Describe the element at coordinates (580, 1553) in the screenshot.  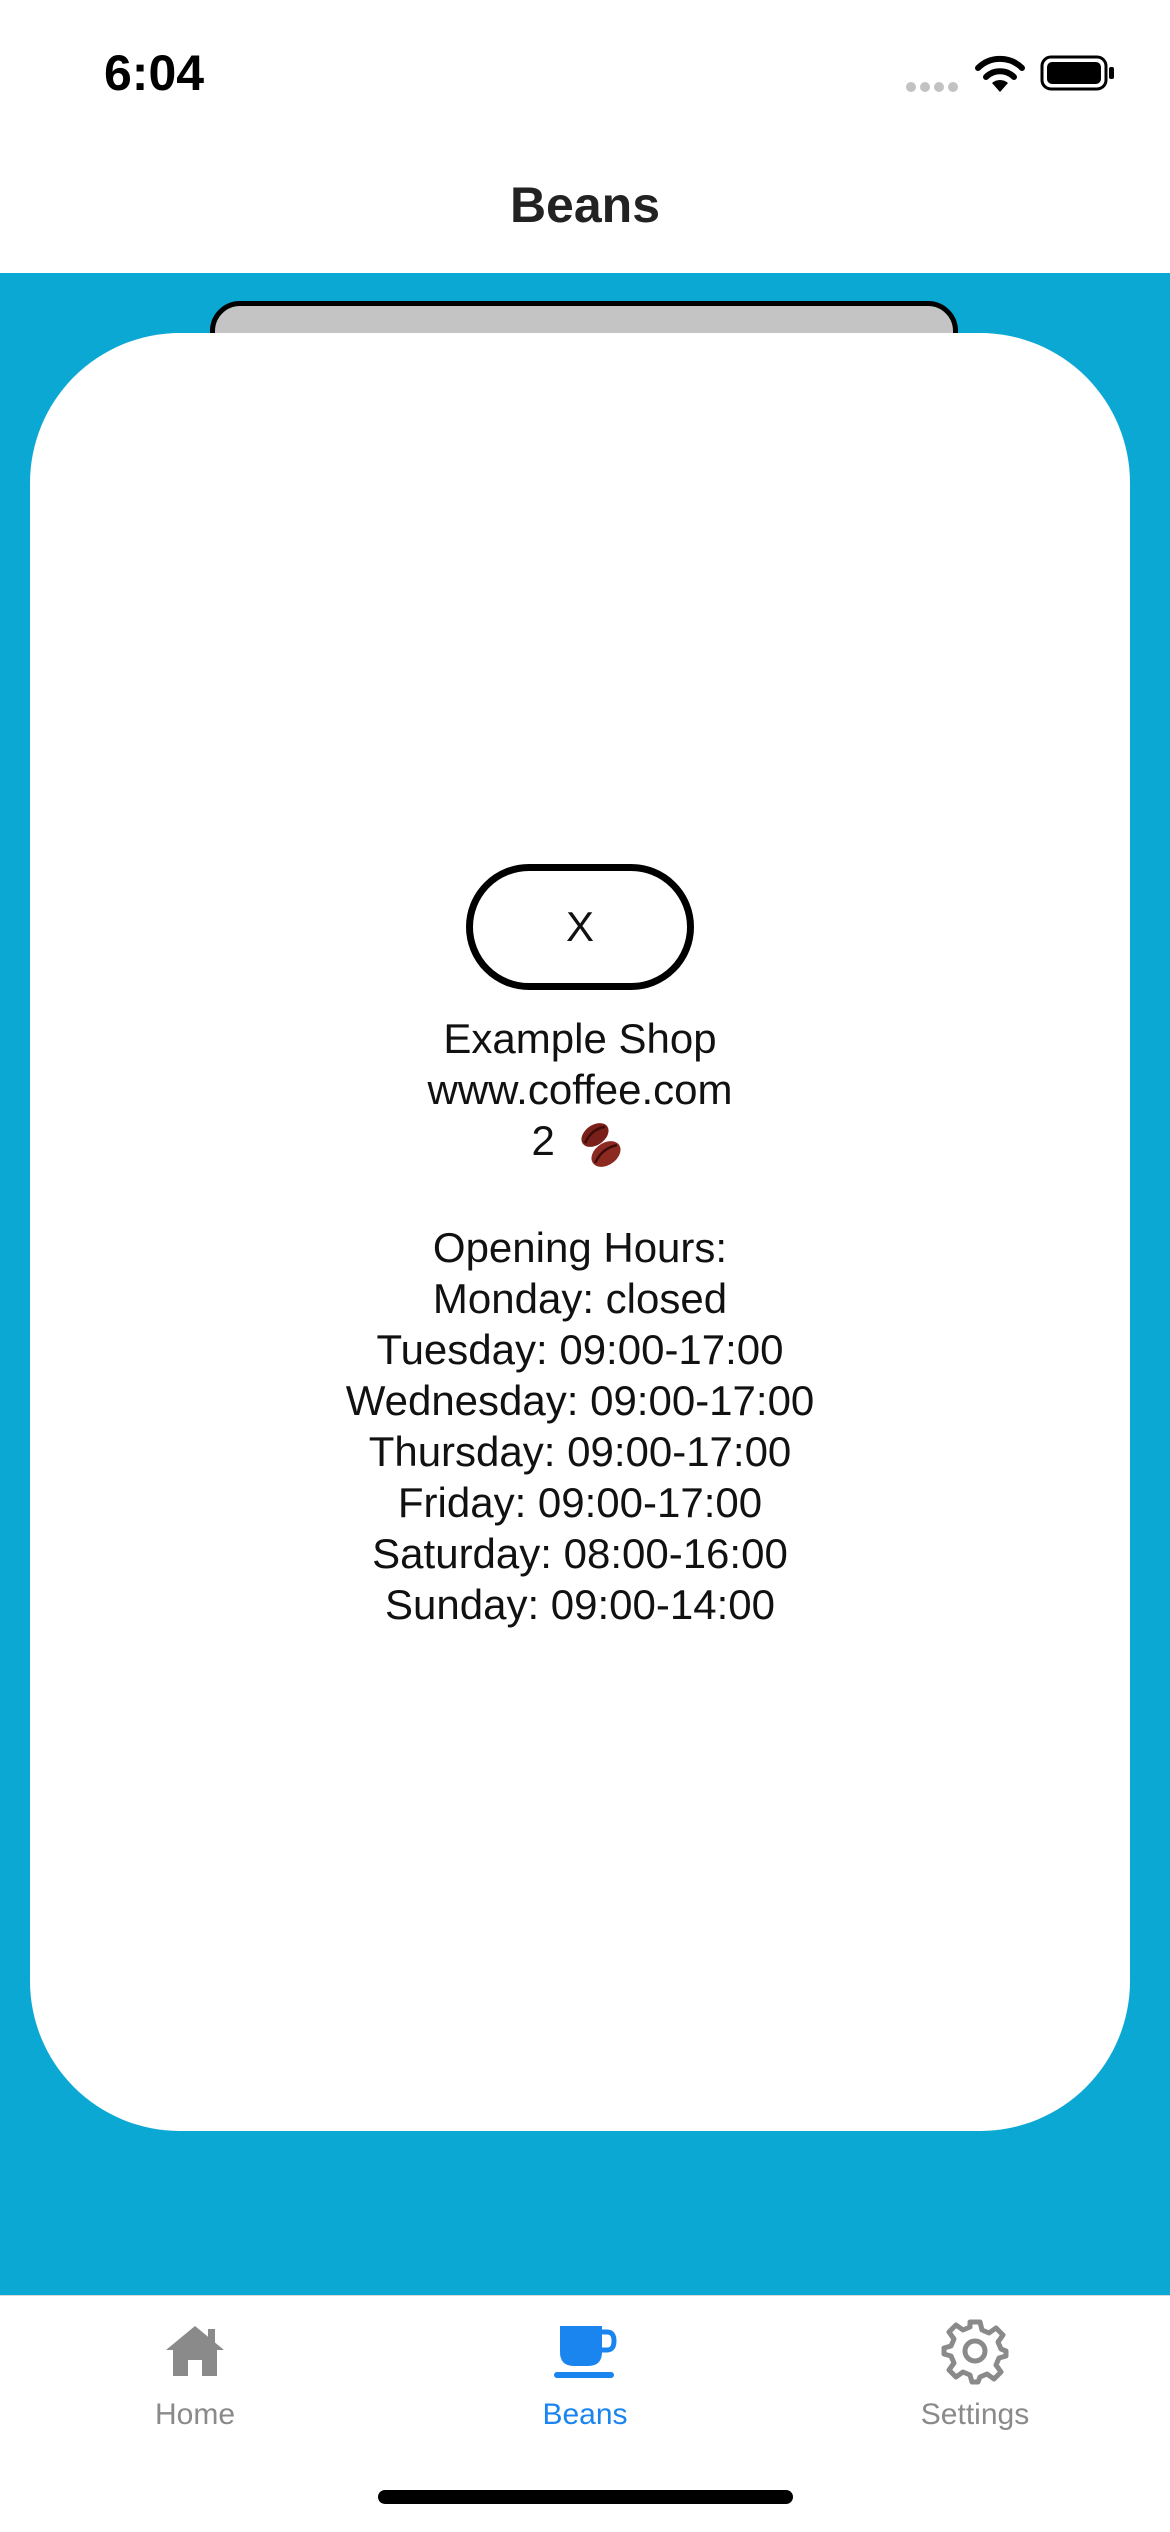
I see `hours-saturday: Saturday: 08:00-16:00` at that location.